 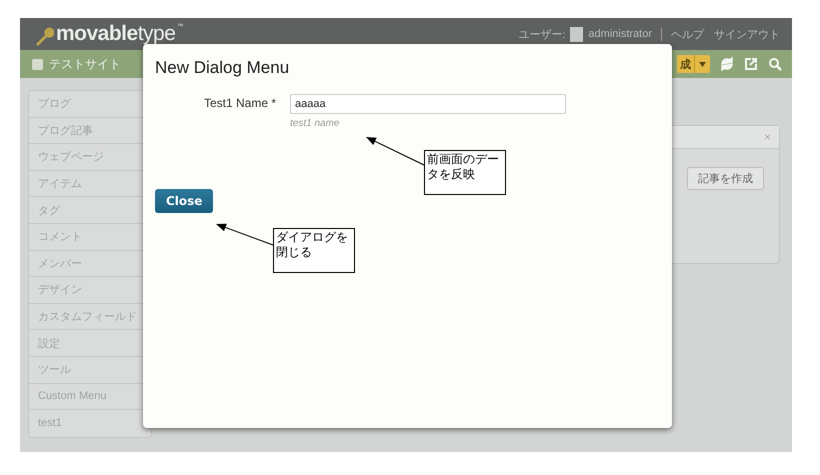 I want to click on search-icon, so click(x=775, y=64).